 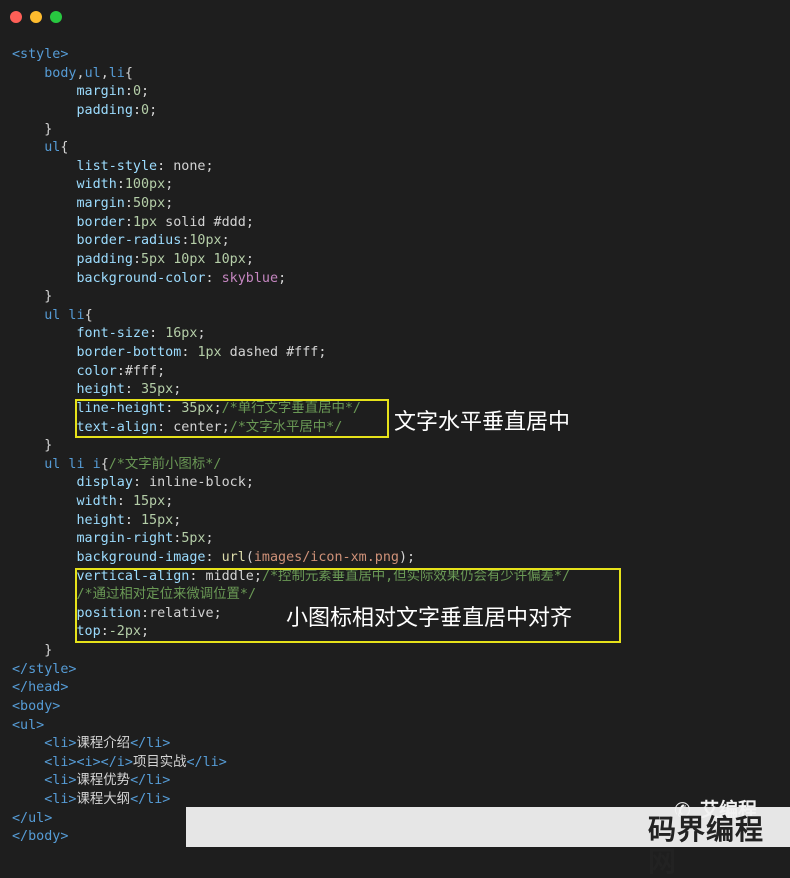 I want to click on code-line: height: 15px;, so click(x=291, y=521).